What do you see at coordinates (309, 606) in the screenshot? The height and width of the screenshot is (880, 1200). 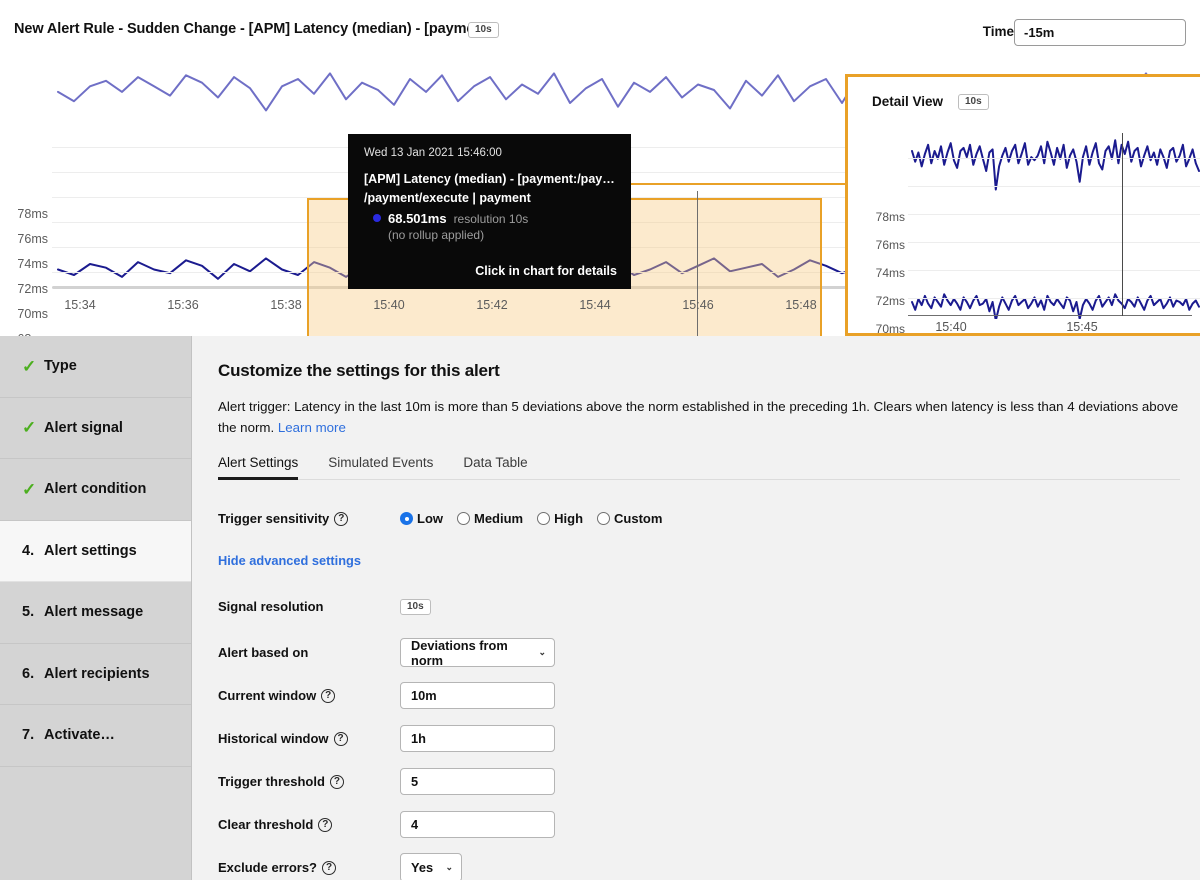 I see `signal-resolution-label: Signal resolution` at bounding box center [309, 606].